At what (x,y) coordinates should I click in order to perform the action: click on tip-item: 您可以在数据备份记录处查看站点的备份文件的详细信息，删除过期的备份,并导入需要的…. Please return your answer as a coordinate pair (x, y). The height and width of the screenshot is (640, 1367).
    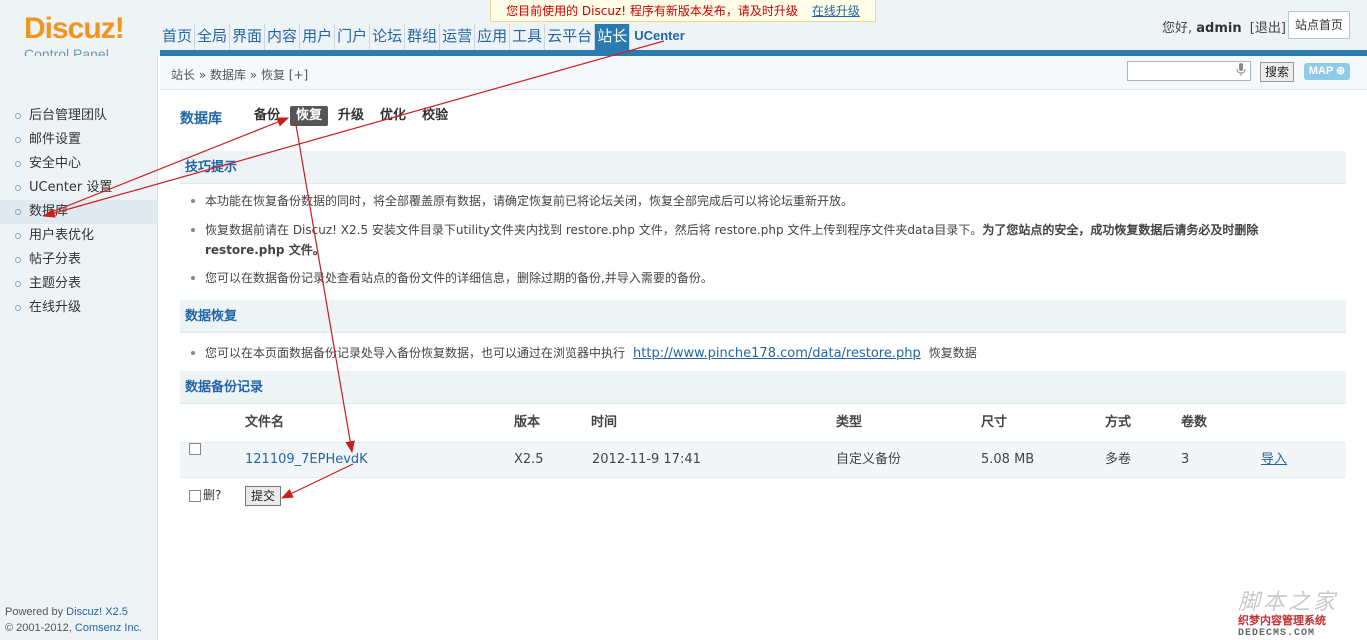
    Looking at the image, I should click on (753, 278).